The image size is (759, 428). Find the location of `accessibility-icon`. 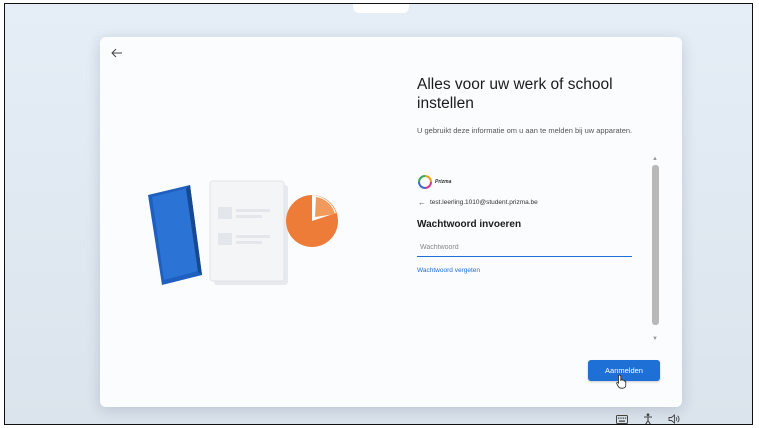

accessibility-icon is located at coordinates (648, 418).